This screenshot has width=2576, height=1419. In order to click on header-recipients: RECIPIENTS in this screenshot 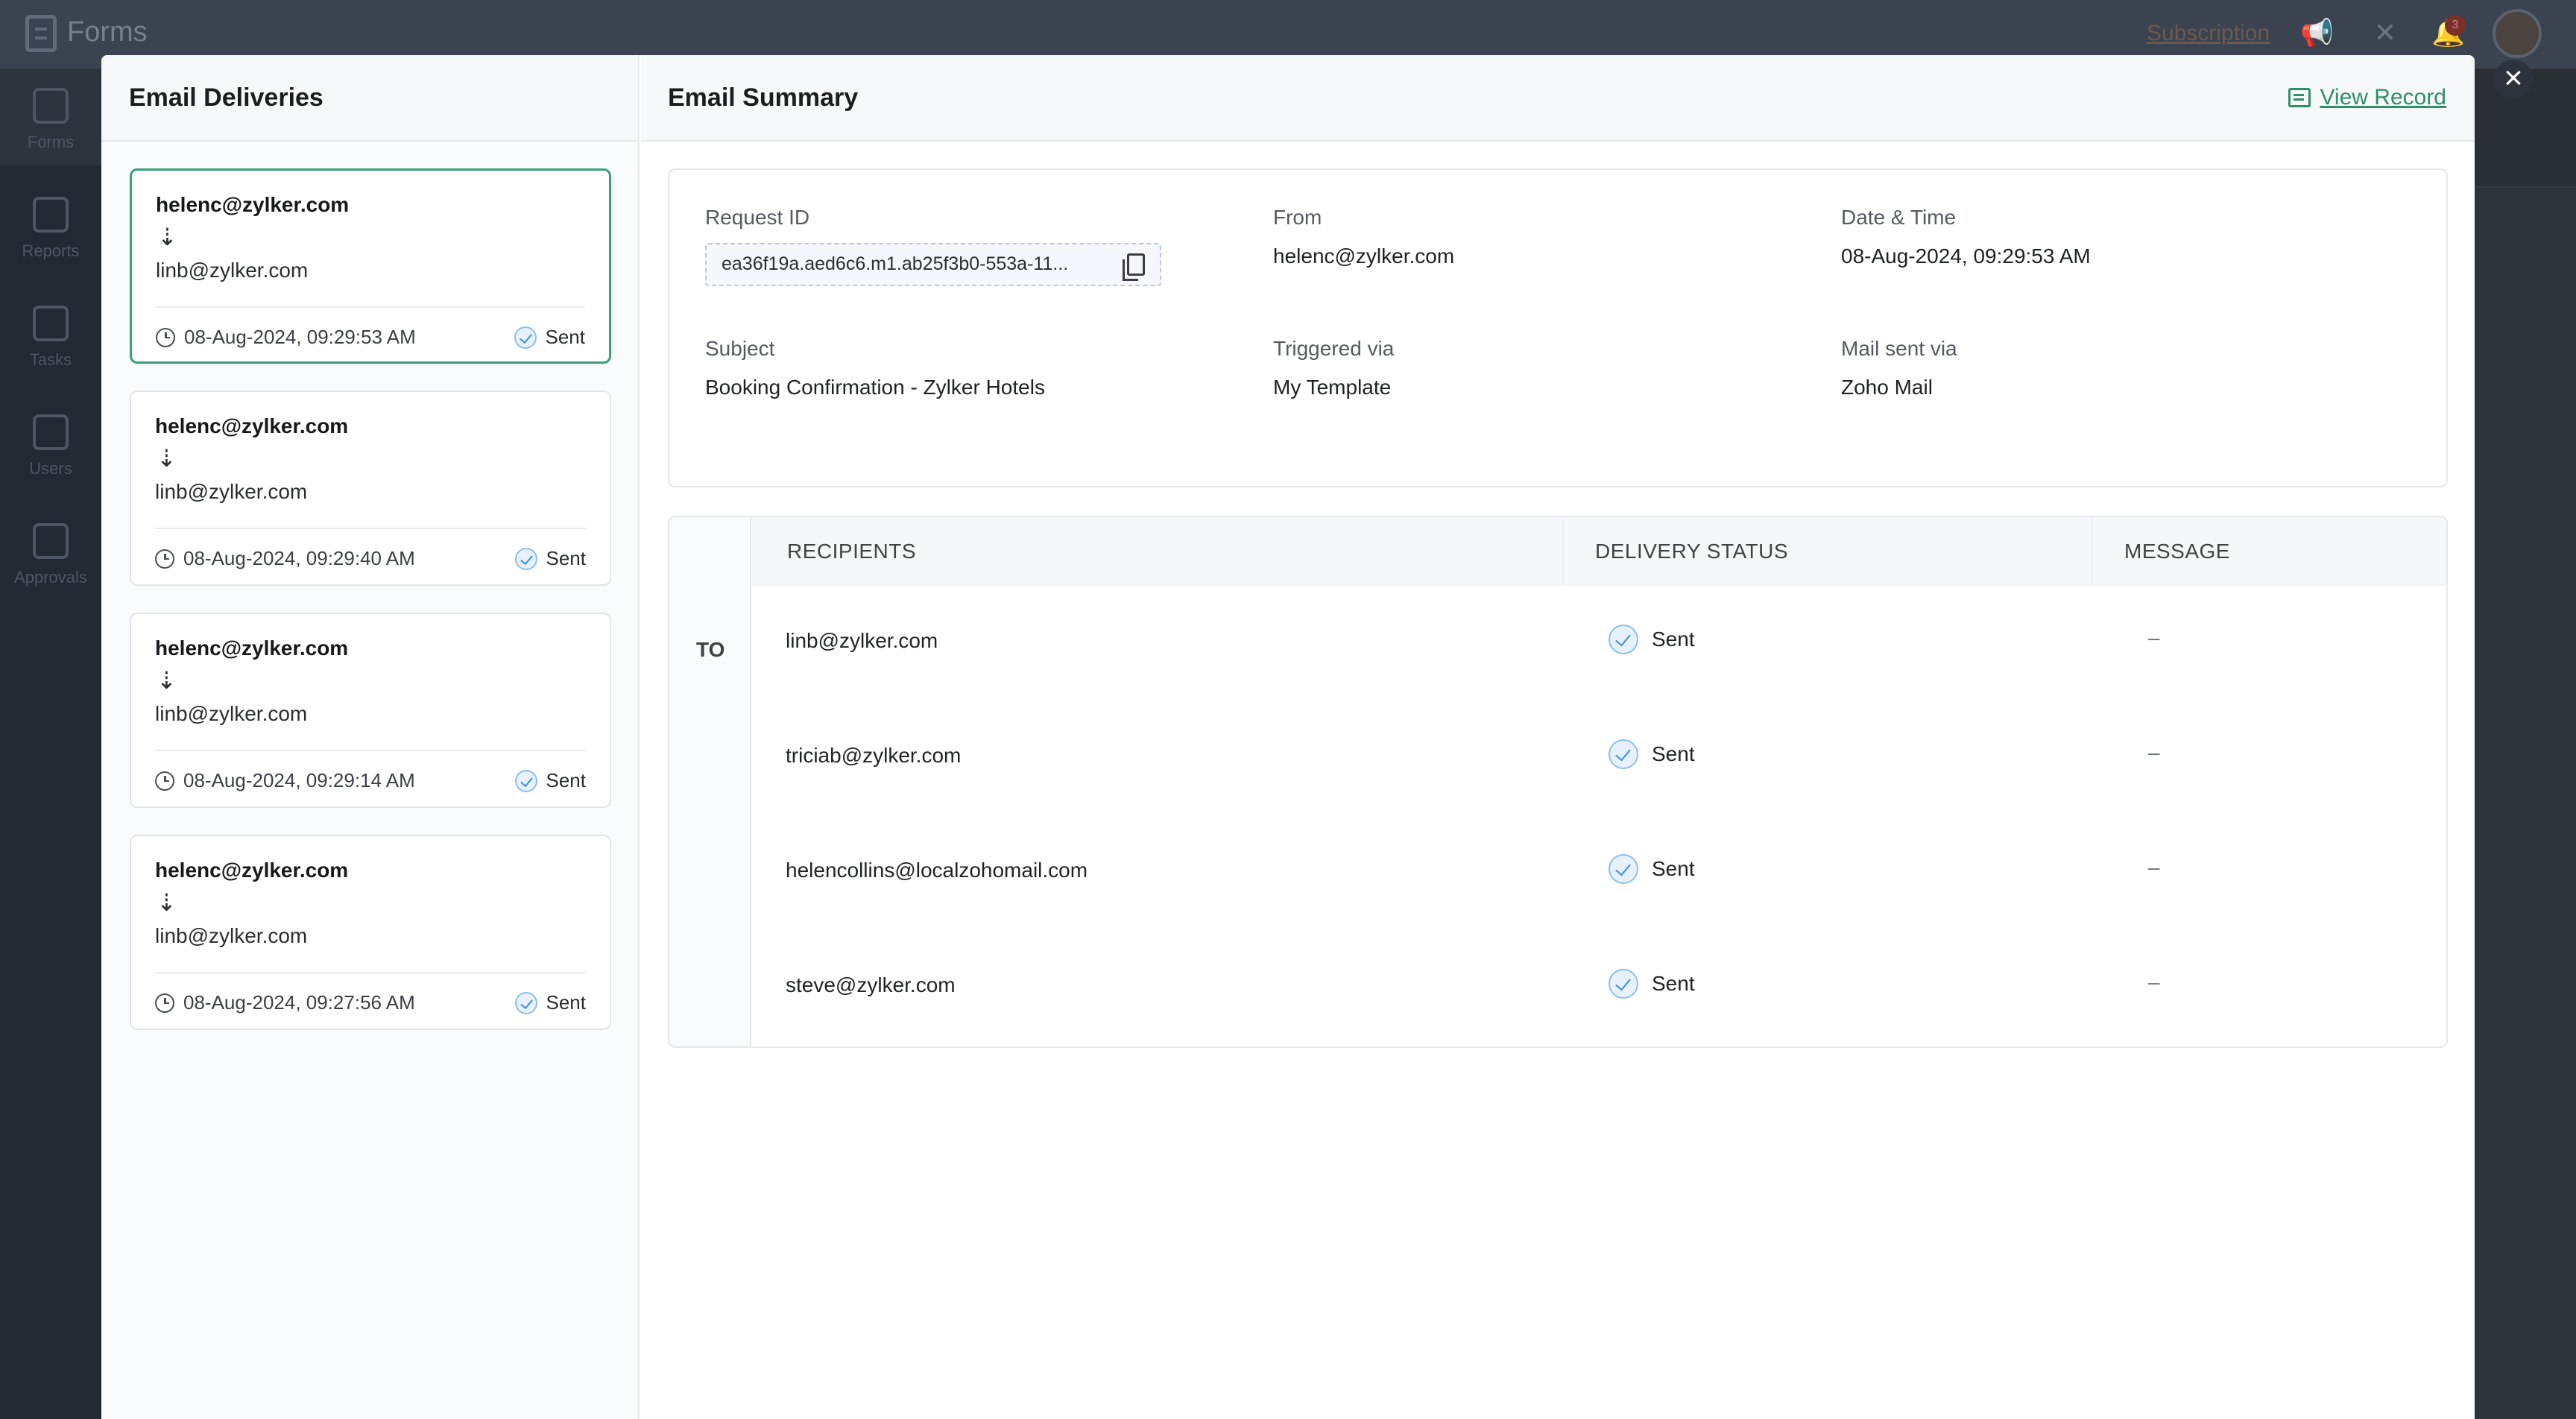, I will do `click(852, 551)`.